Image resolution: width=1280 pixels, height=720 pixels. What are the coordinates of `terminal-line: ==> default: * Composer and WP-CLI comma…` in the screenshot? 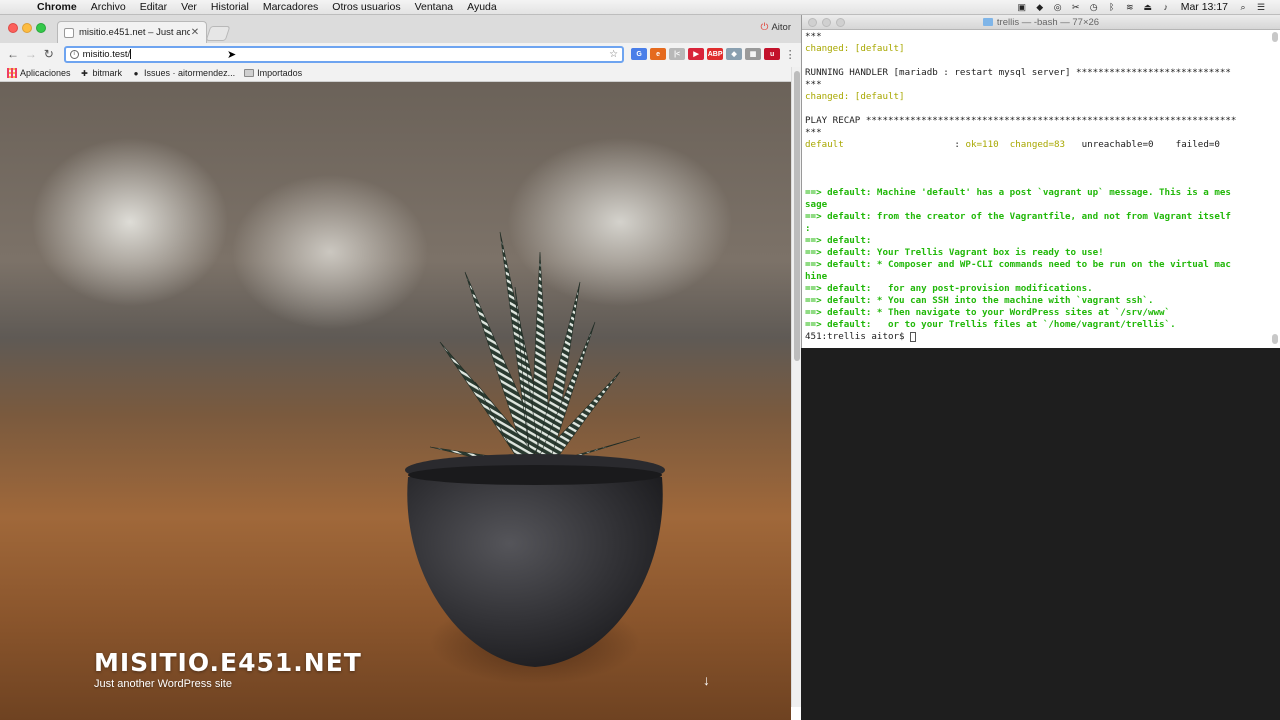 It's located at (1018, 264).